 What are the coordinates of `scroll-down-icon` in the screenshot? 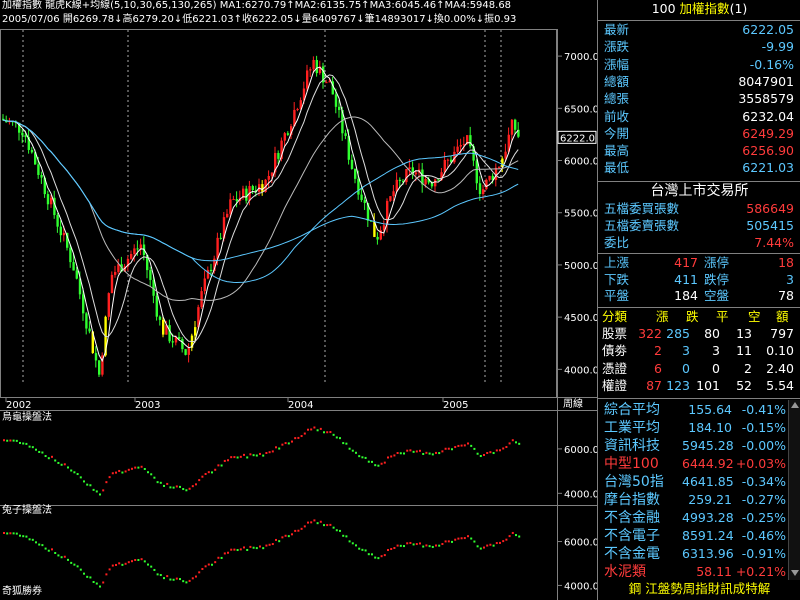 It's located at (795, 573).